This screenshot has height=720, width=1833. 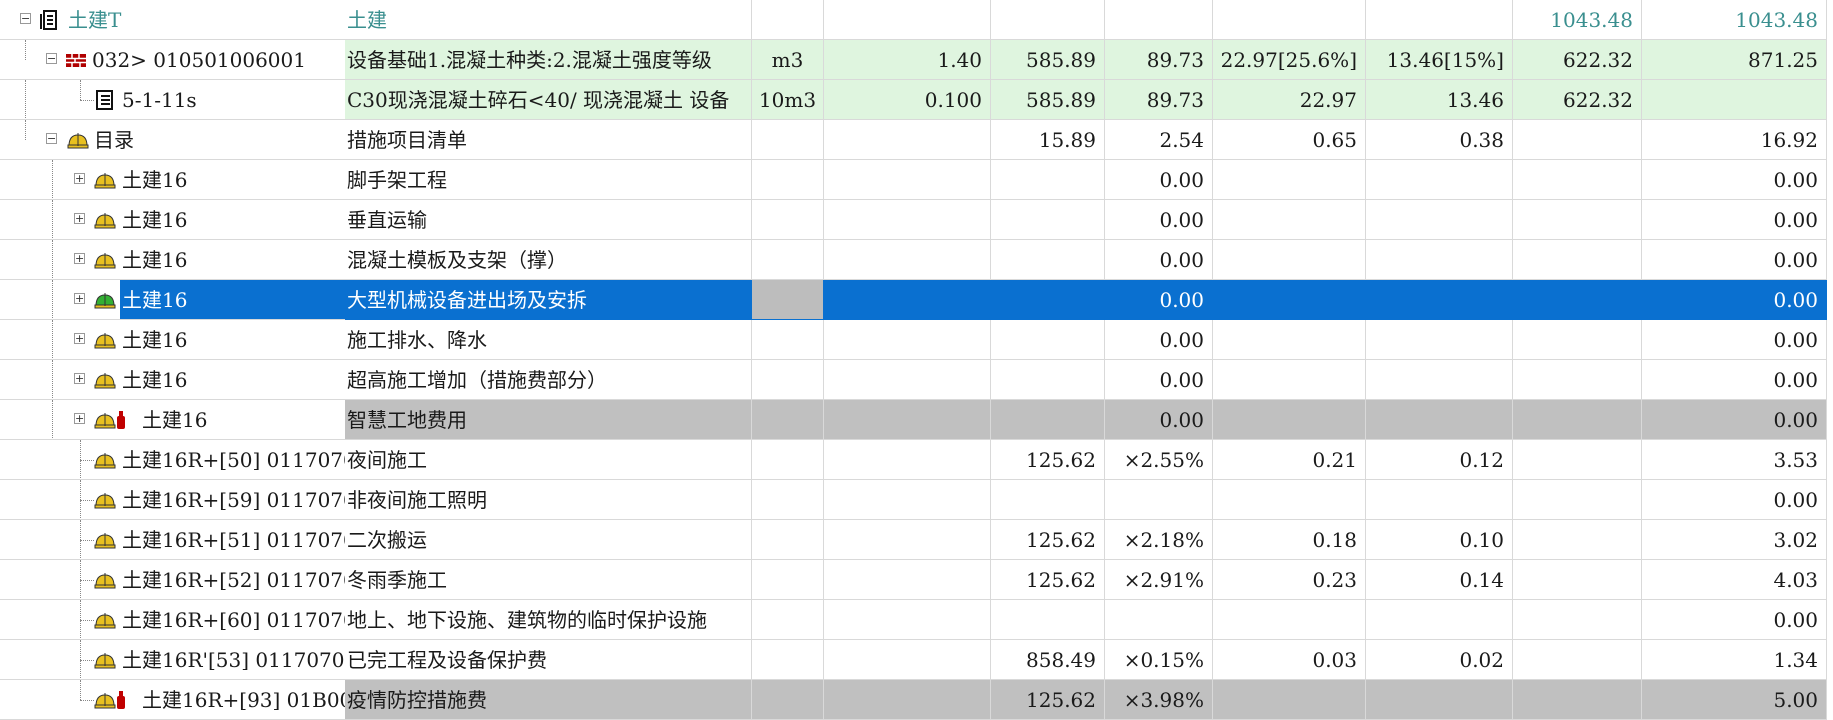 I want to click on tree-node: 5-1-11s, so click(x=172, y=99).